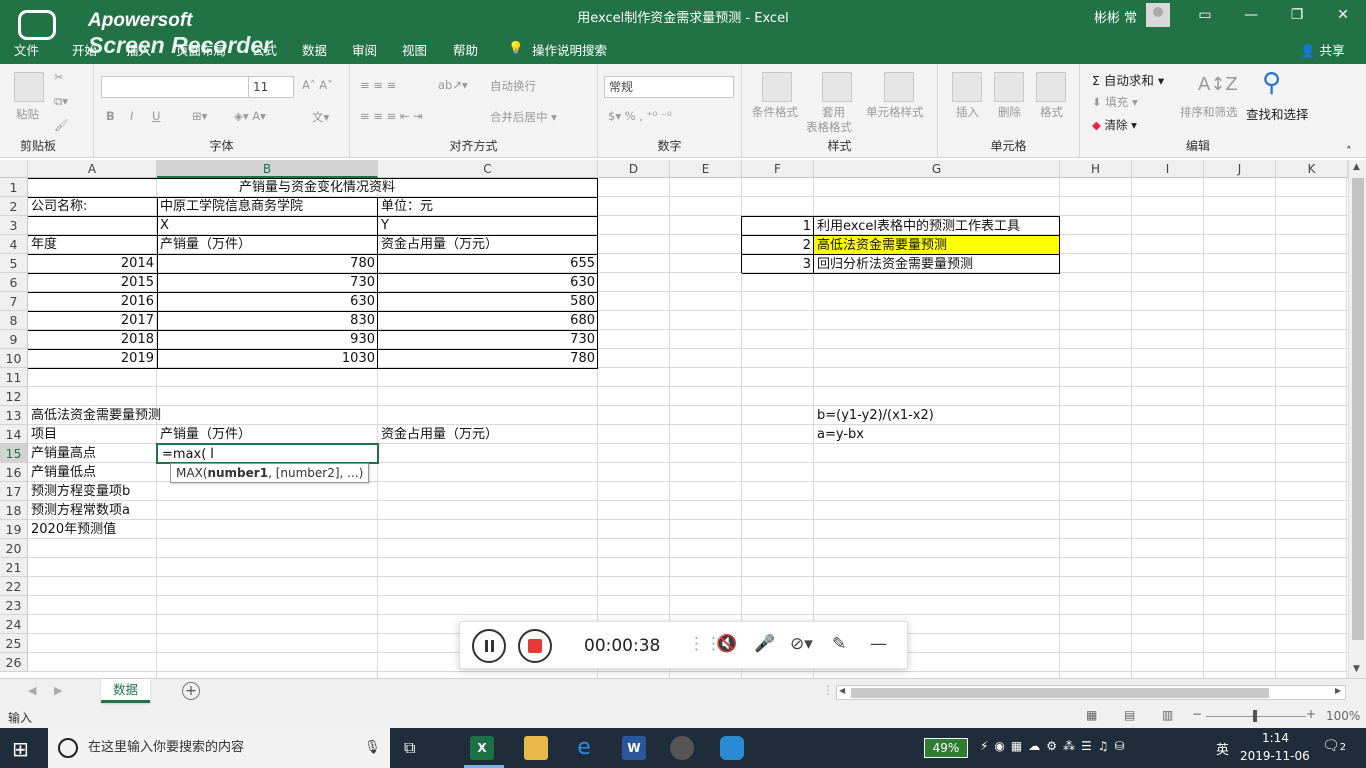 The height and width of the screenshot is (768, 1366). What do you see at coordinates (439, 244) in the screenshot?
I see `cell-c4: 资金占用量（万元）` at bounding box center [439, 244].